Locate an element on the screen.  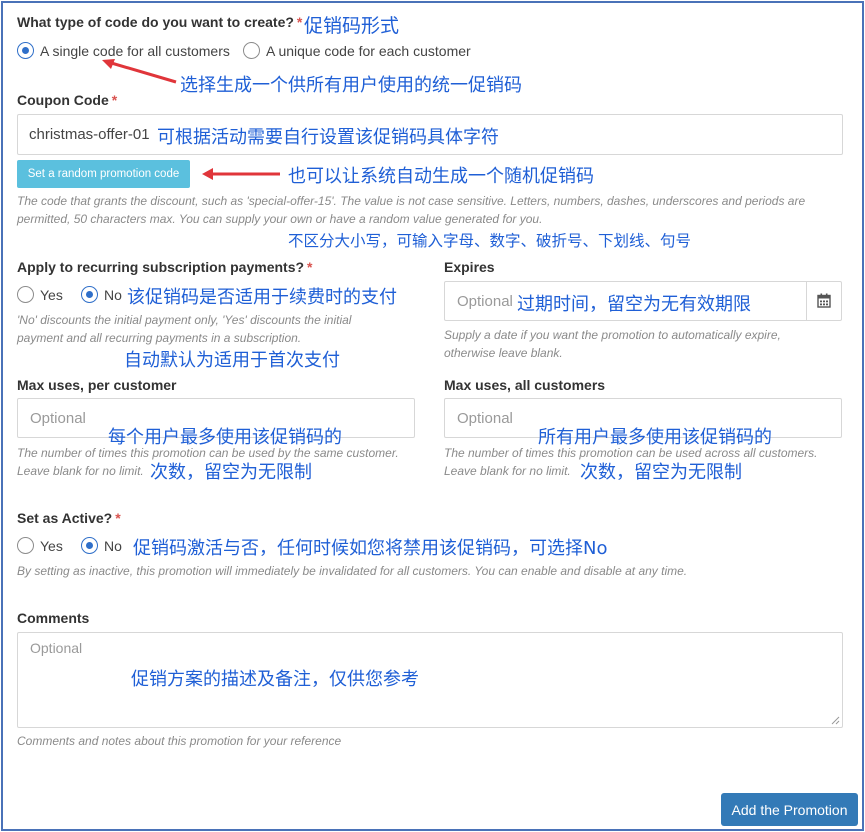
active-yes-option: Yes is located at coordinates (40, 545).